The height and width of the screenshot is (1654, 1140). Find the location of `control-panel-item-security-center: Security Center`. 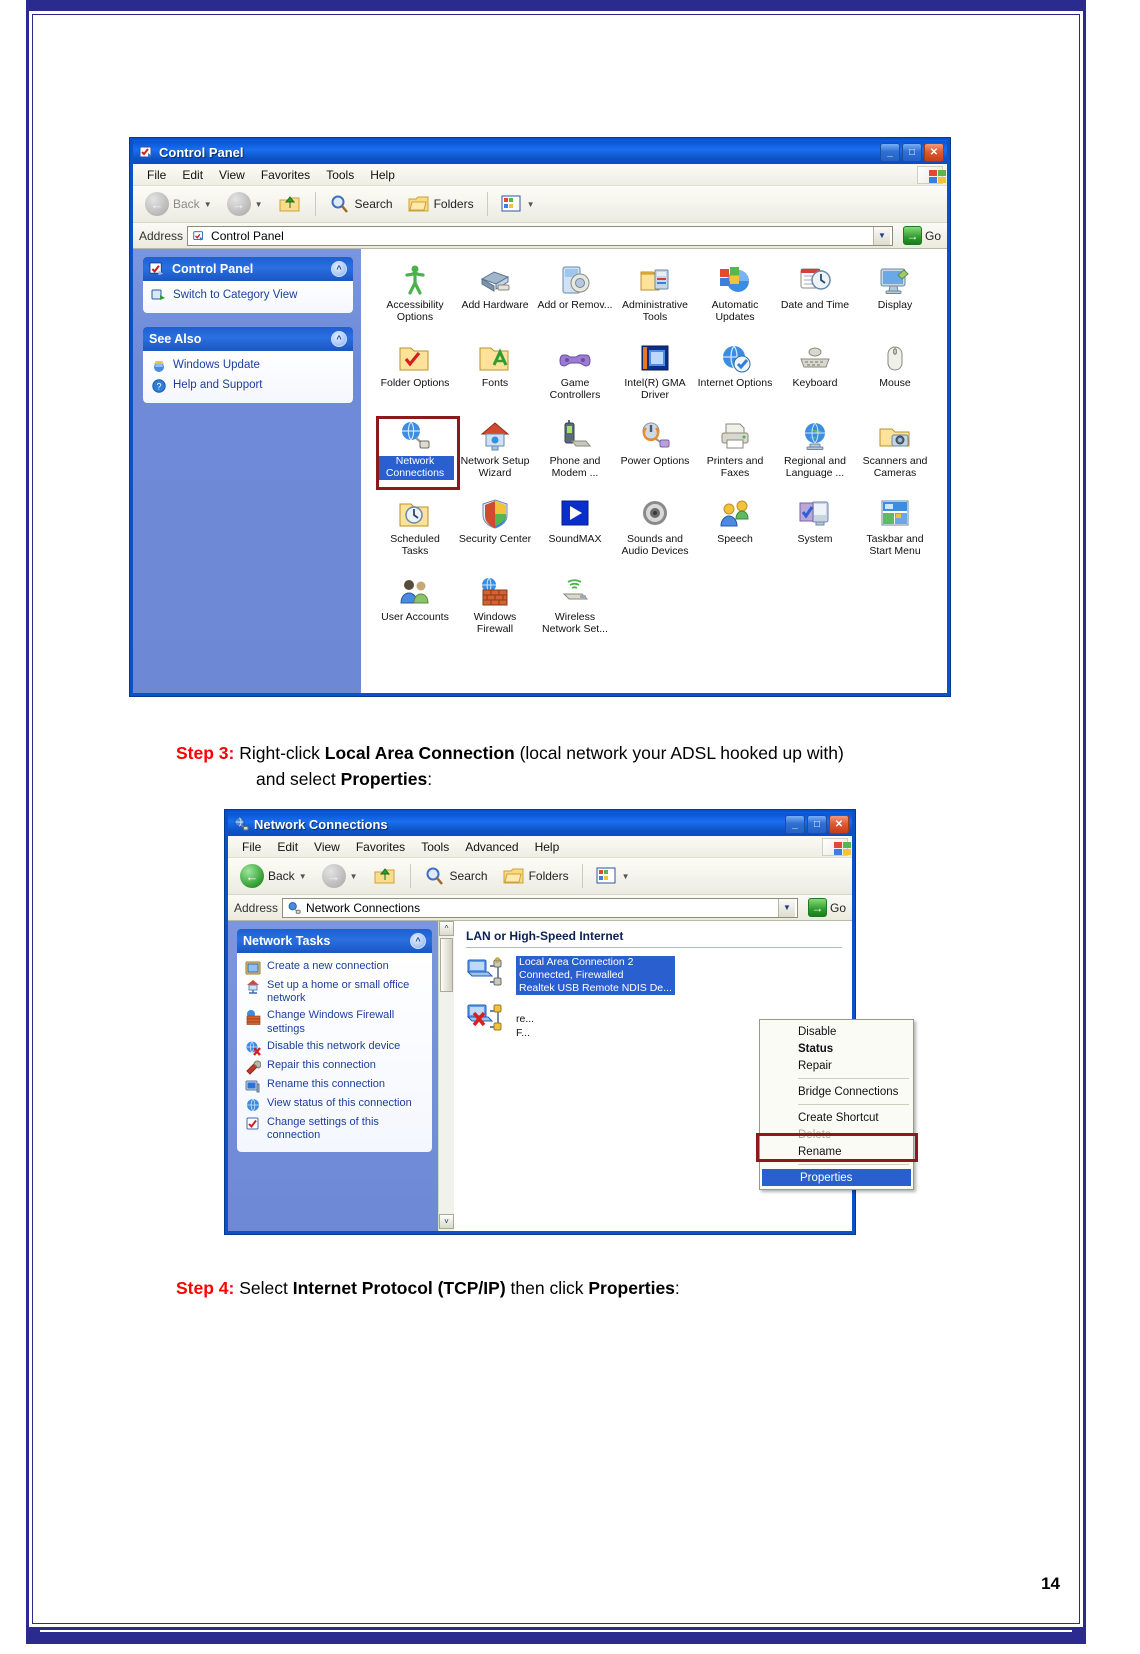

control-panel-item-security-center: Security Center is located at coordinates (495, 534).